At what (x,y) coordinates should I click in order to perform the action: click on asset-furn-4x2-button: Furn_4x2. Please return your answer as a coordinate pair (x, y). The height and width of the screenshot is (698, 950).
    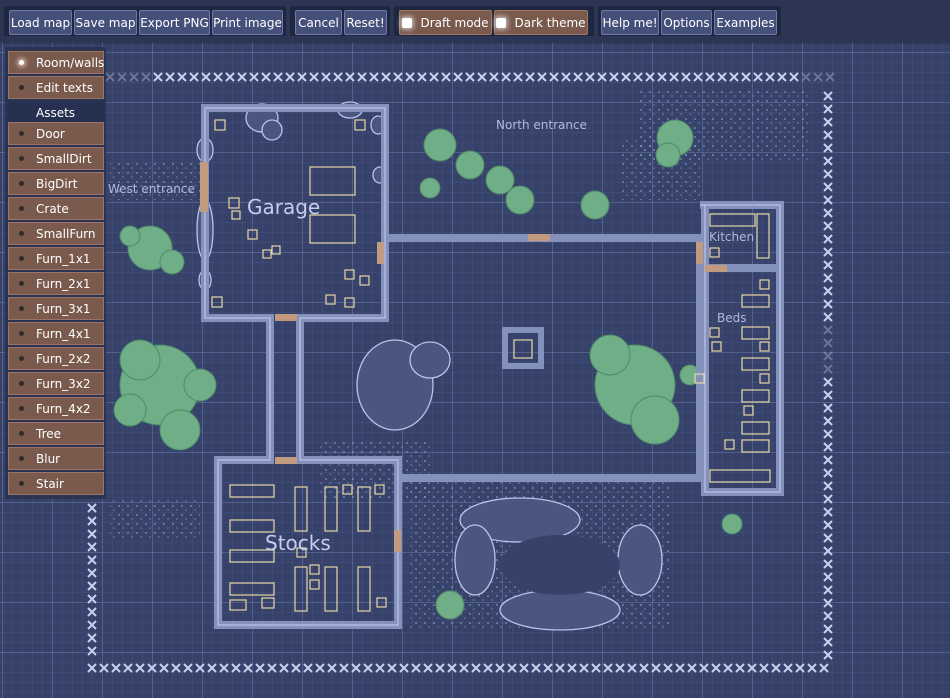
    Looking at the image, I should click on (56, 408).